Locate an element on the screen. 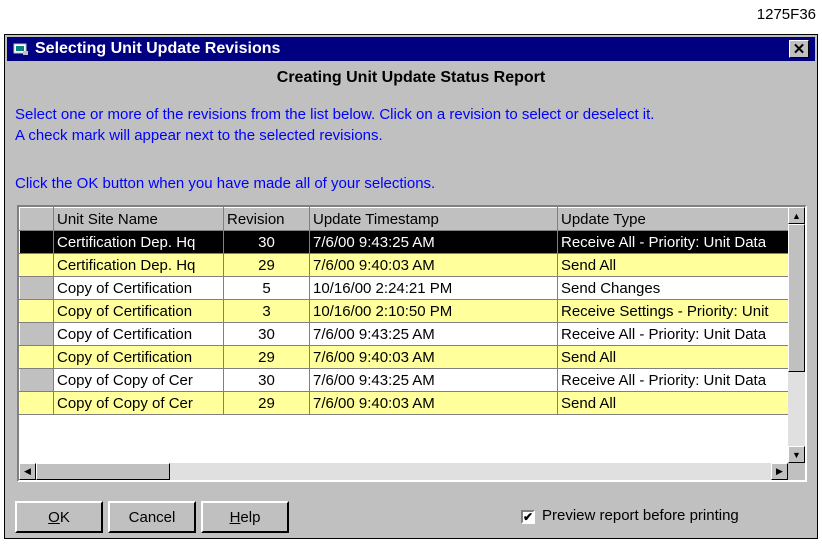 Image resolution: width=822 pixels, height=544 pixels. window-title: Selecting Unit Update Revisions is located at coordinates (158, 48).